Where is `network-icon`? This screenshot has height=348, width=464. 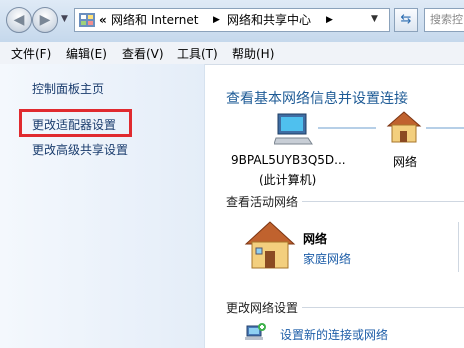 network-icon is located at coordinates (404, 127).